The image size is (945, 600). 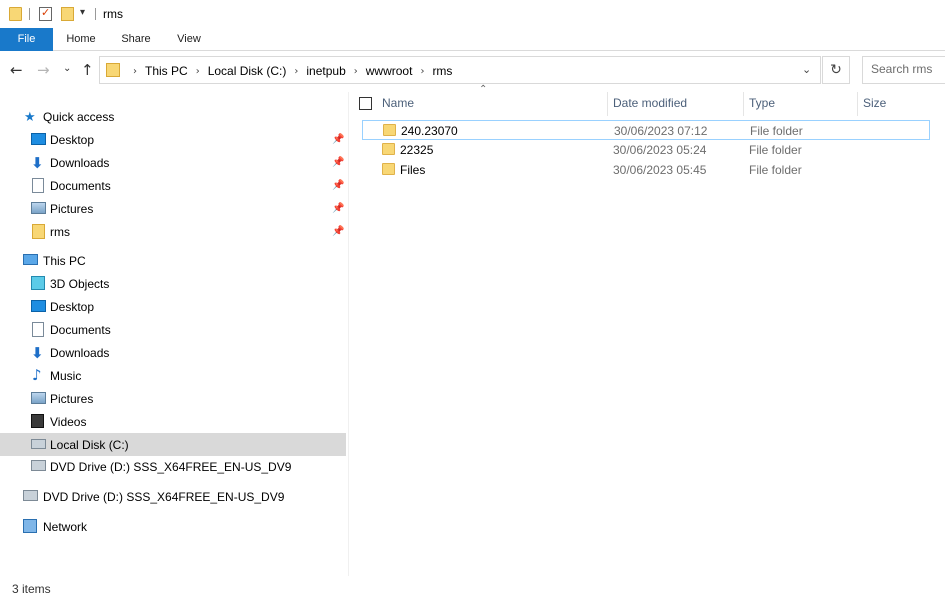 I want to click on title-bar: ▾ rms, so click(x=472, y=14).